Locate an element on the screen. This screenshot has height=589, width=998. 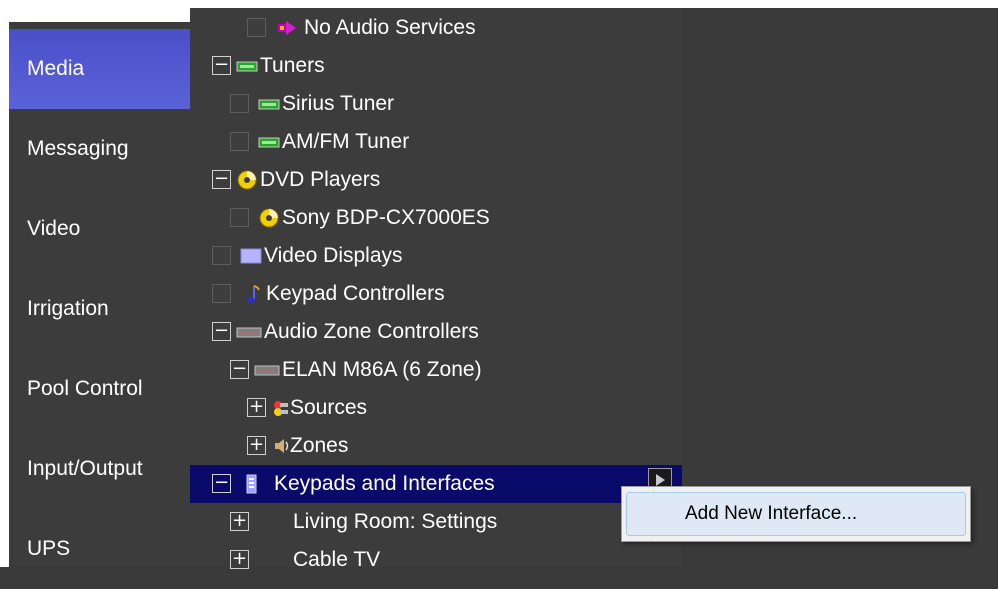
row-label: AM/FM Tuner is located at coordinates (346, 141).